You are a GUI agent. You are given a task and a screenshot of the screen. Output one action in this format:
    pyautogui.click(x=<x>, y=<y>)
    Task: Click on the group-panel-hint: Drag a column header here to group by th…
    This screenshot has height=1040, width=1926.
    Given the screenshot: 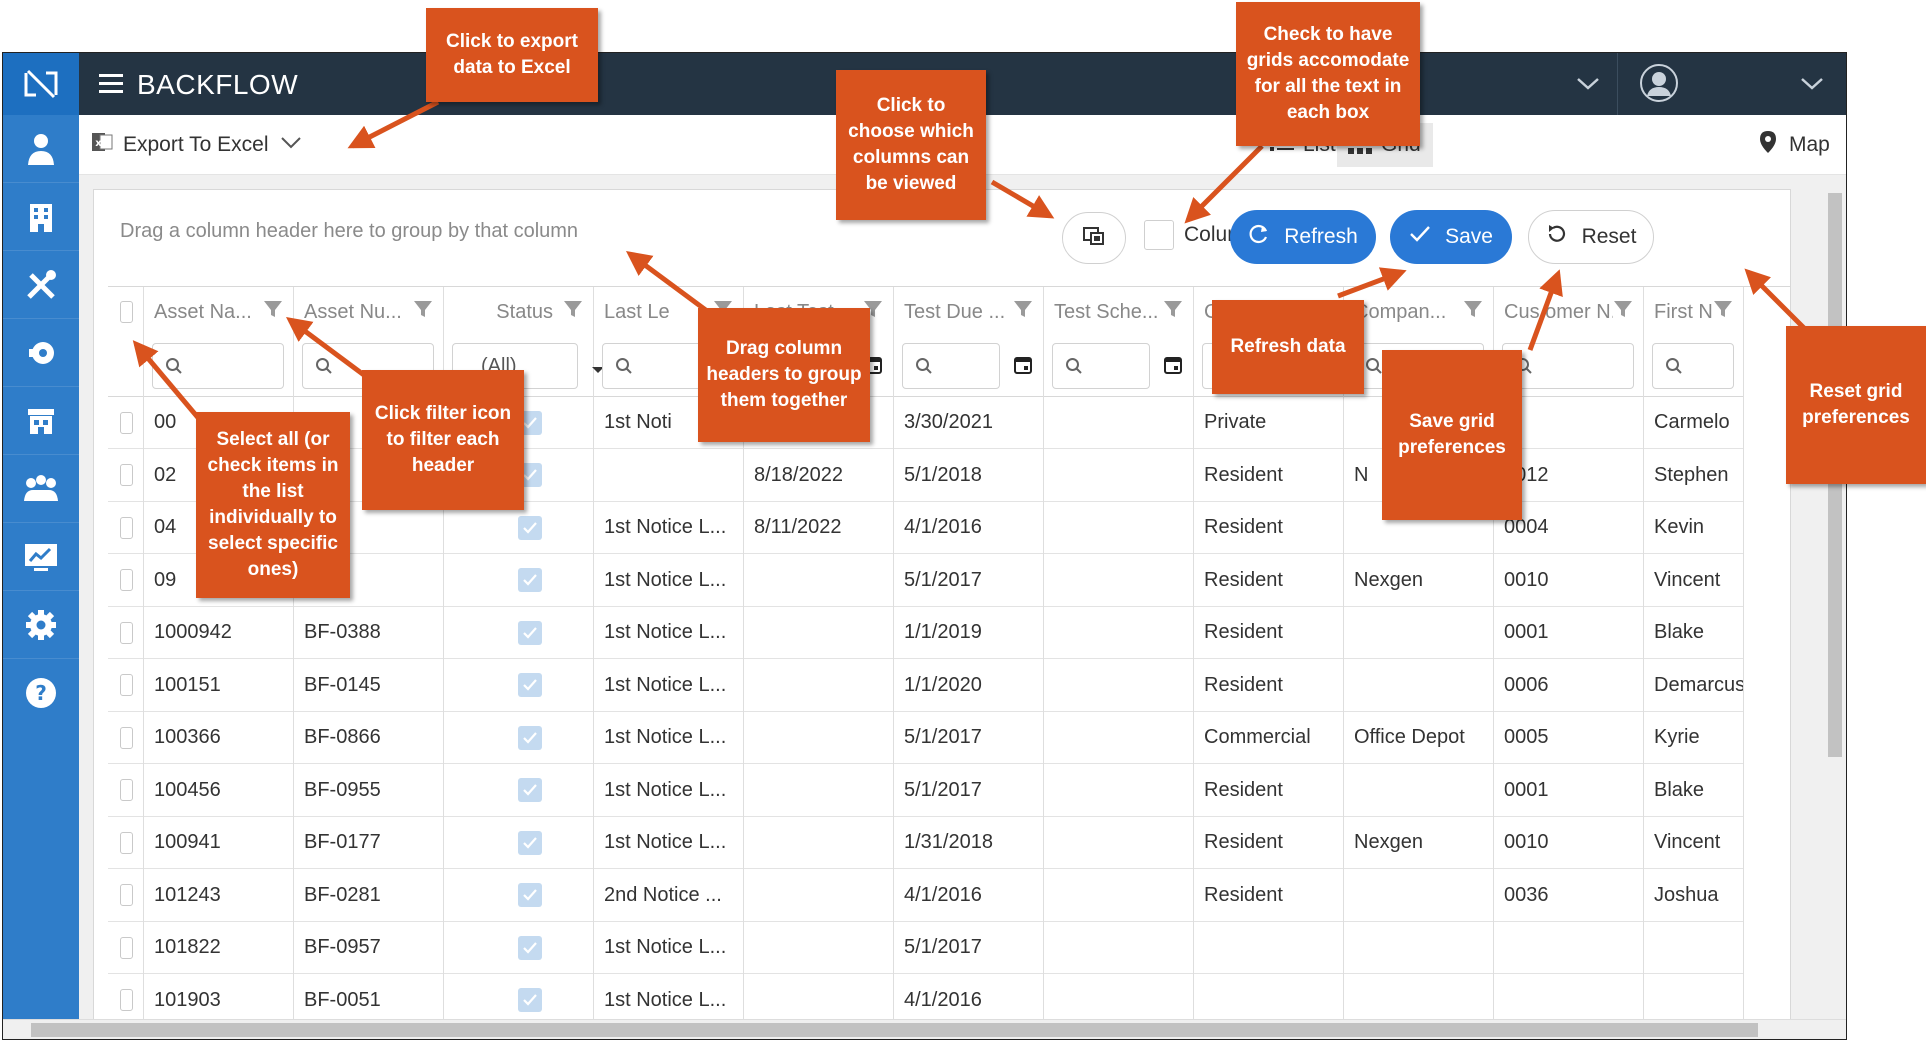 What is the action you would take?
    pyautogui.click(x=349, y=231)
    